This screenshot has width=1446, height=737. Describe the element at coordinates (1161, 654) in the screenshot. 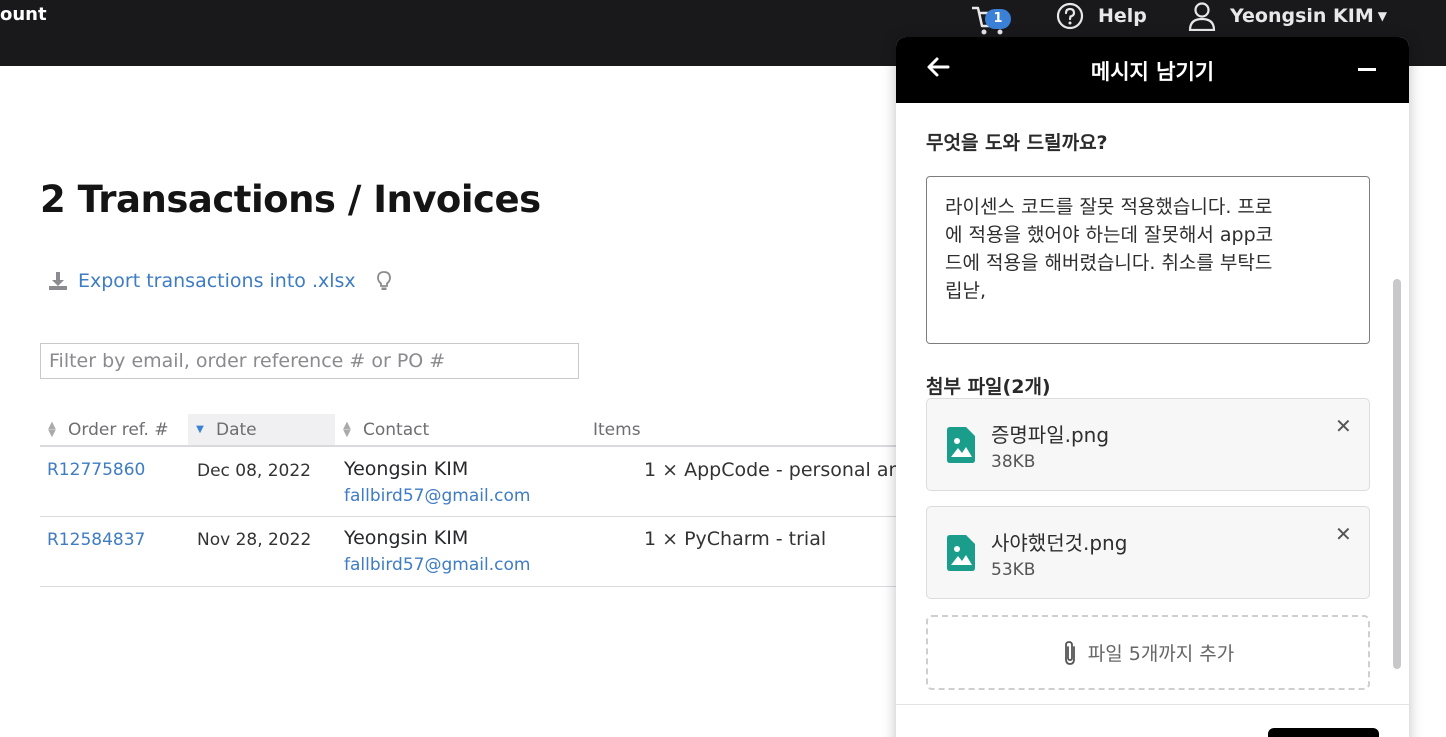

I see `add-files-label: 파일 5개까지 추가` at that location.